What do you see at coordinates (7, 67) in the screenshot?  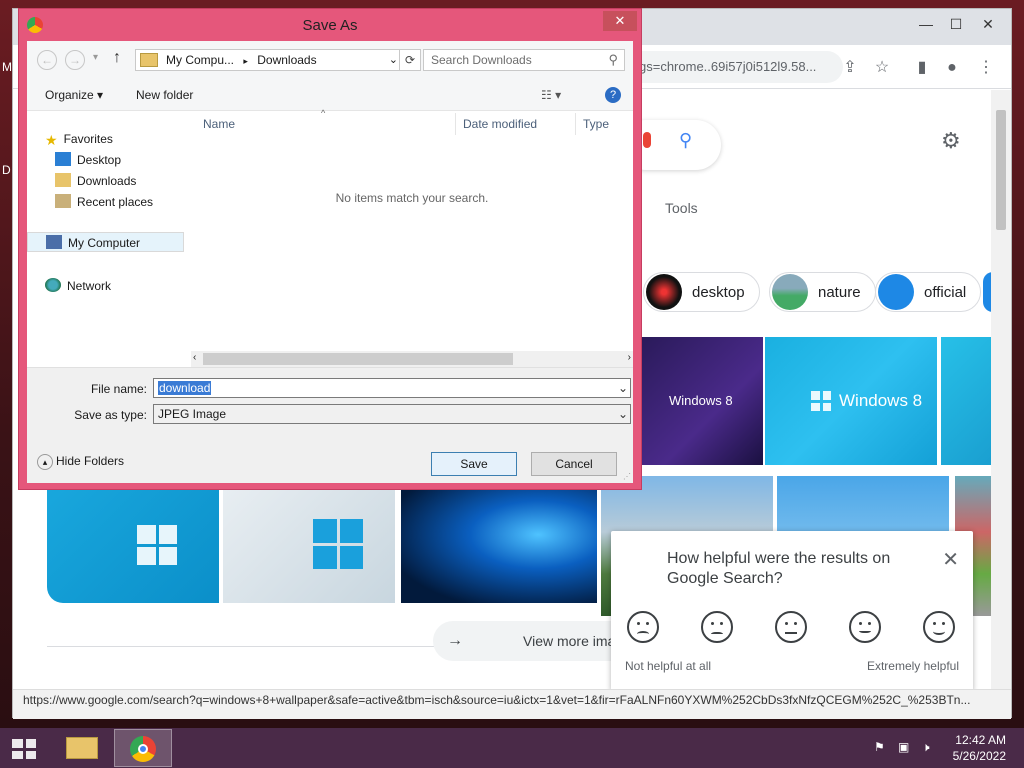 I see `desktop-icon-label: M` at bounding box center [7, 67].